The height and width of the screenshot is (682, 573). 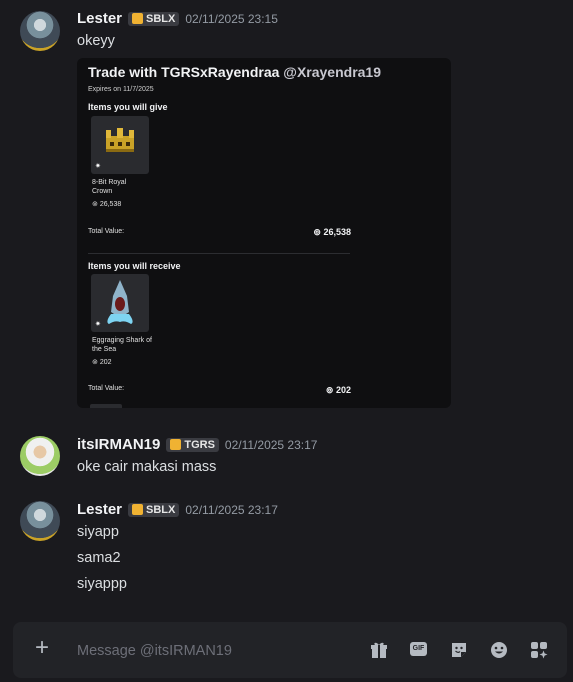 What do you see at coordinates (199, 444) in the screenshot?
I see `guild-tag-label: TGRS` at bounding box center [199, 444].